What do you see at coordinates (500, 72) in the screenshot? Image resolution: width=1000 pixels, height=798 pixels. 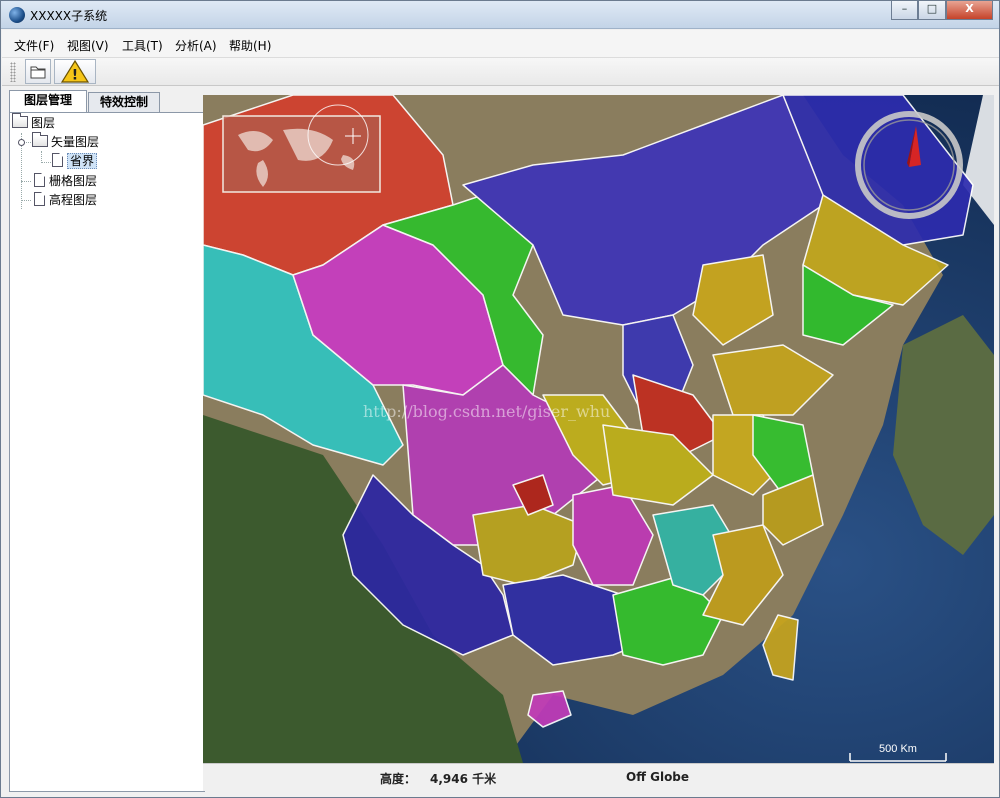 I see `toolbar: !` at bounding box center [500, 72].